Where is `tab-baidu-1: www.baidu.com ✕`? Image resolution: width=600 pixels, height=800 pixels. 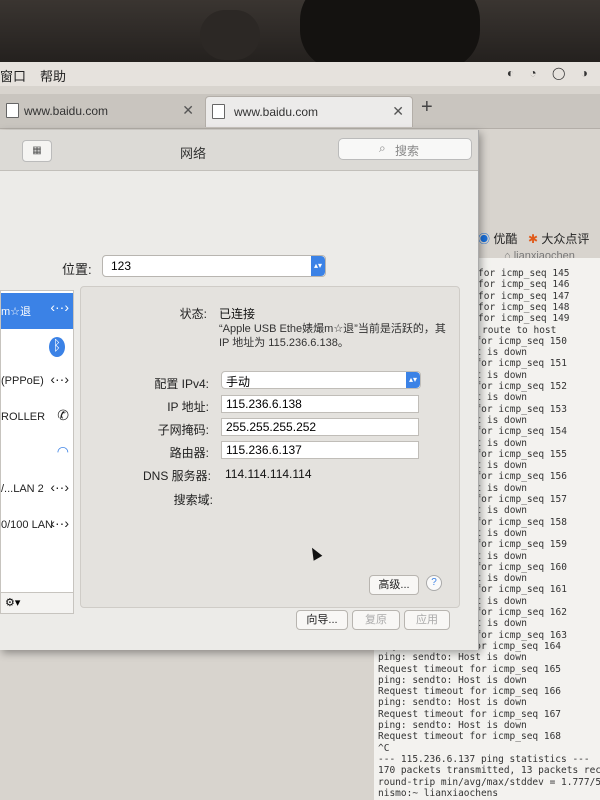
tab-baidu-1: www.baidu.com ✕ is located at coordinates (101, 111).